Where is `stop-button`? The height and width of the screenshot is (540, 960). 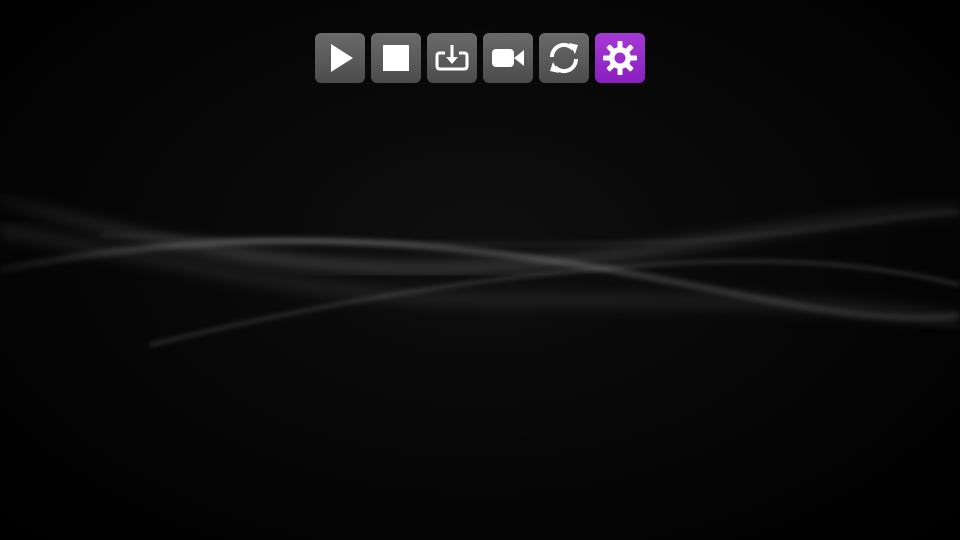
stop-button is located at coordinates (396, 58).